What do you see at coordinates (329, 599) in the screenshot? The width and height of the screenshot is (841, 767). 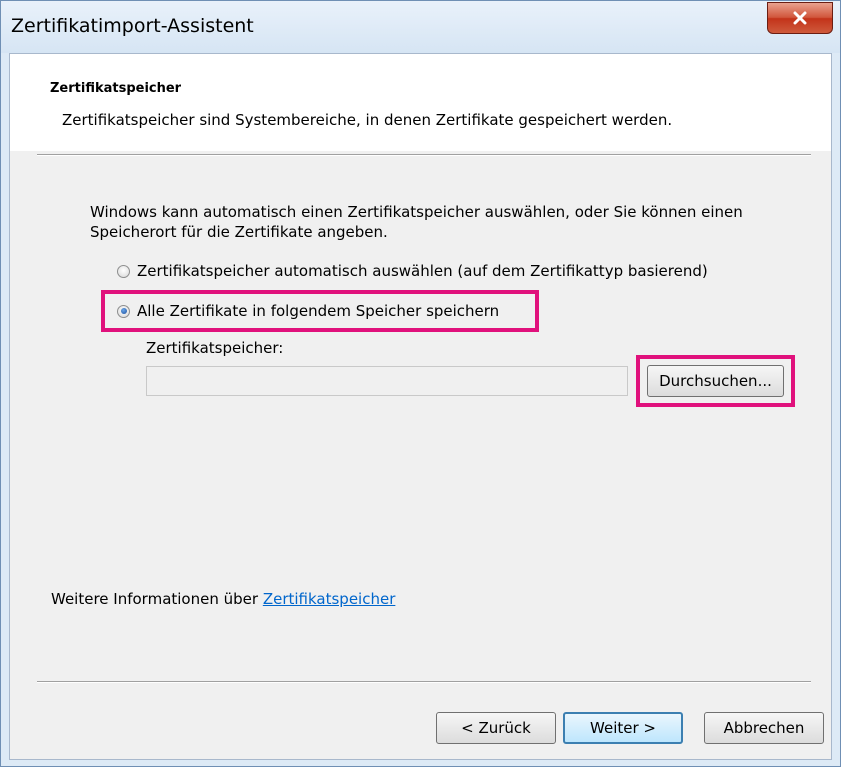 I see `store-info-link: Zertifikatspeicher` at bounding box center [329, 599].